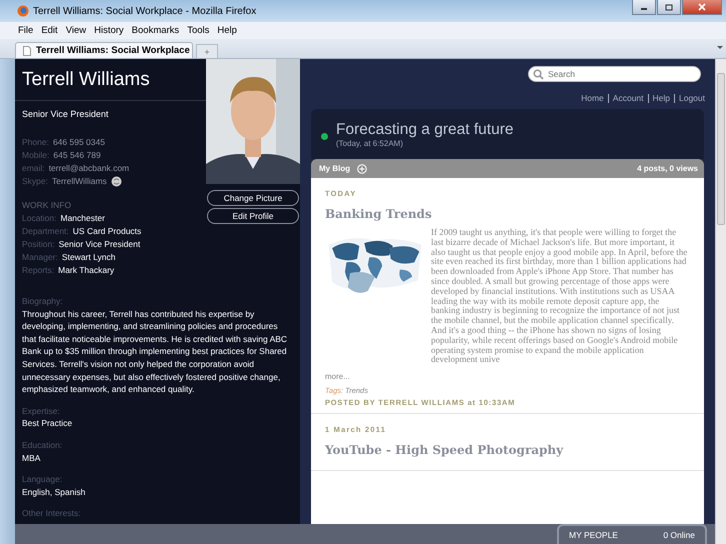 The width and height of the screenshot is (726, 544). What do you see at coordinates (207, 51) in the screenshot?
I see `new-tab-button: +` at bounding box center [207, 51].